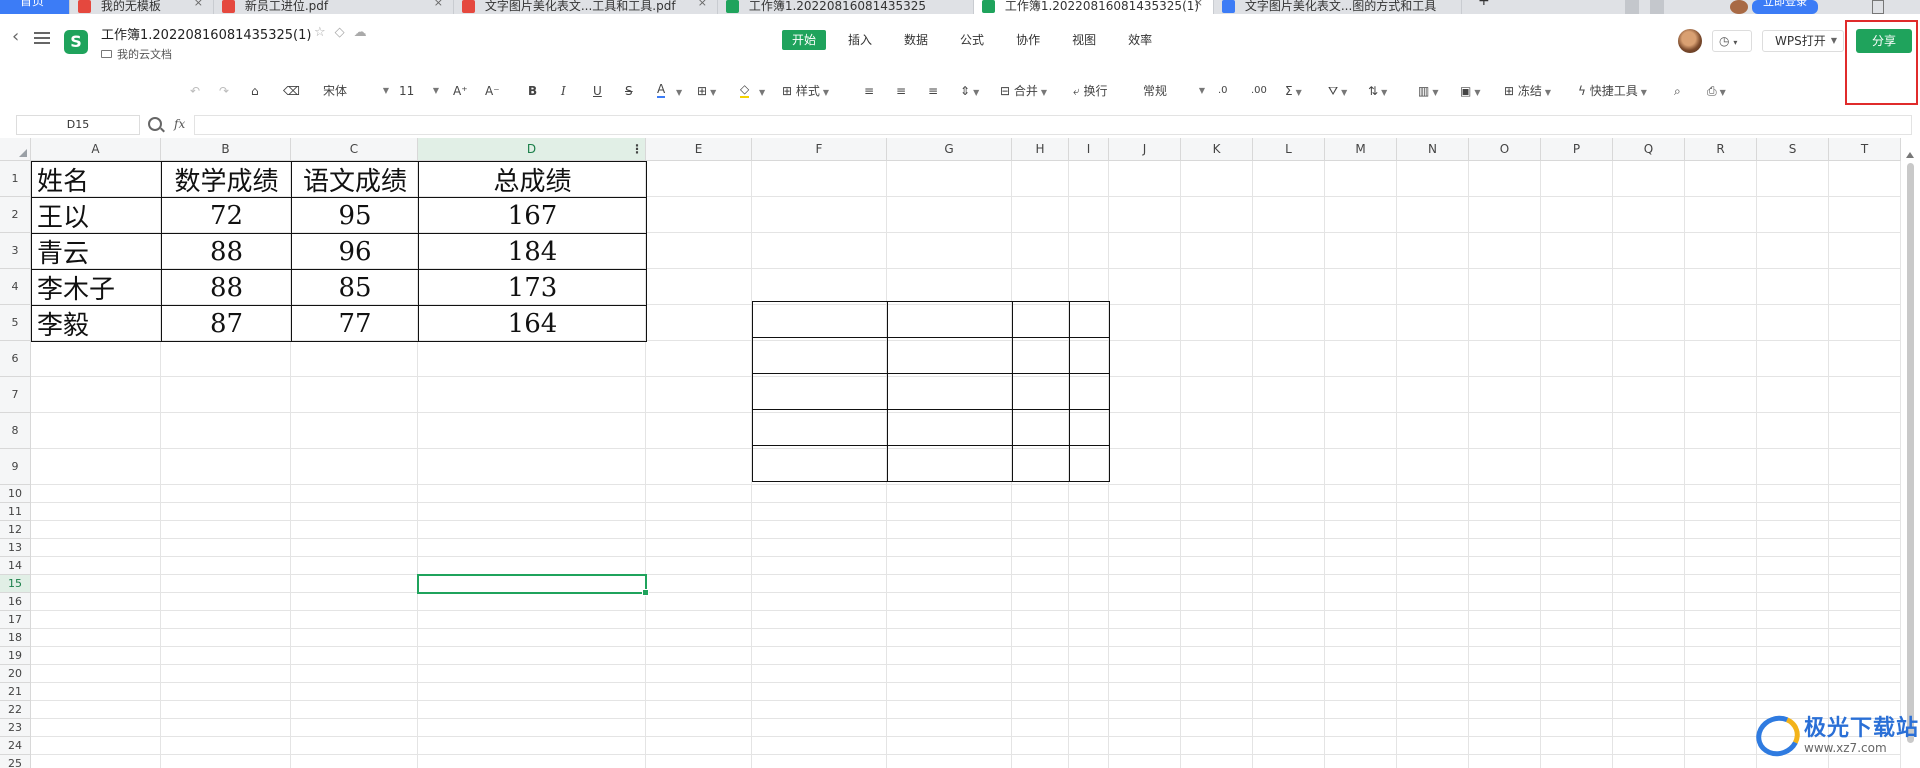 Image resolution: width=1920 pixels, height=768 pixels. What do you see at coordinates (15, 395) in the screenshot?
I see `row-header-7: 7` at bounding box center [15, 395].